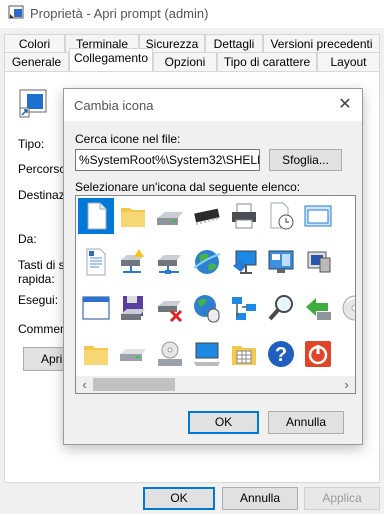 The width and height of the screenshot is (384, 514). What do you see at coordinates (179, 498) in the screenshot?
I see `ok-button: OK` at bounding box center [179, 498].